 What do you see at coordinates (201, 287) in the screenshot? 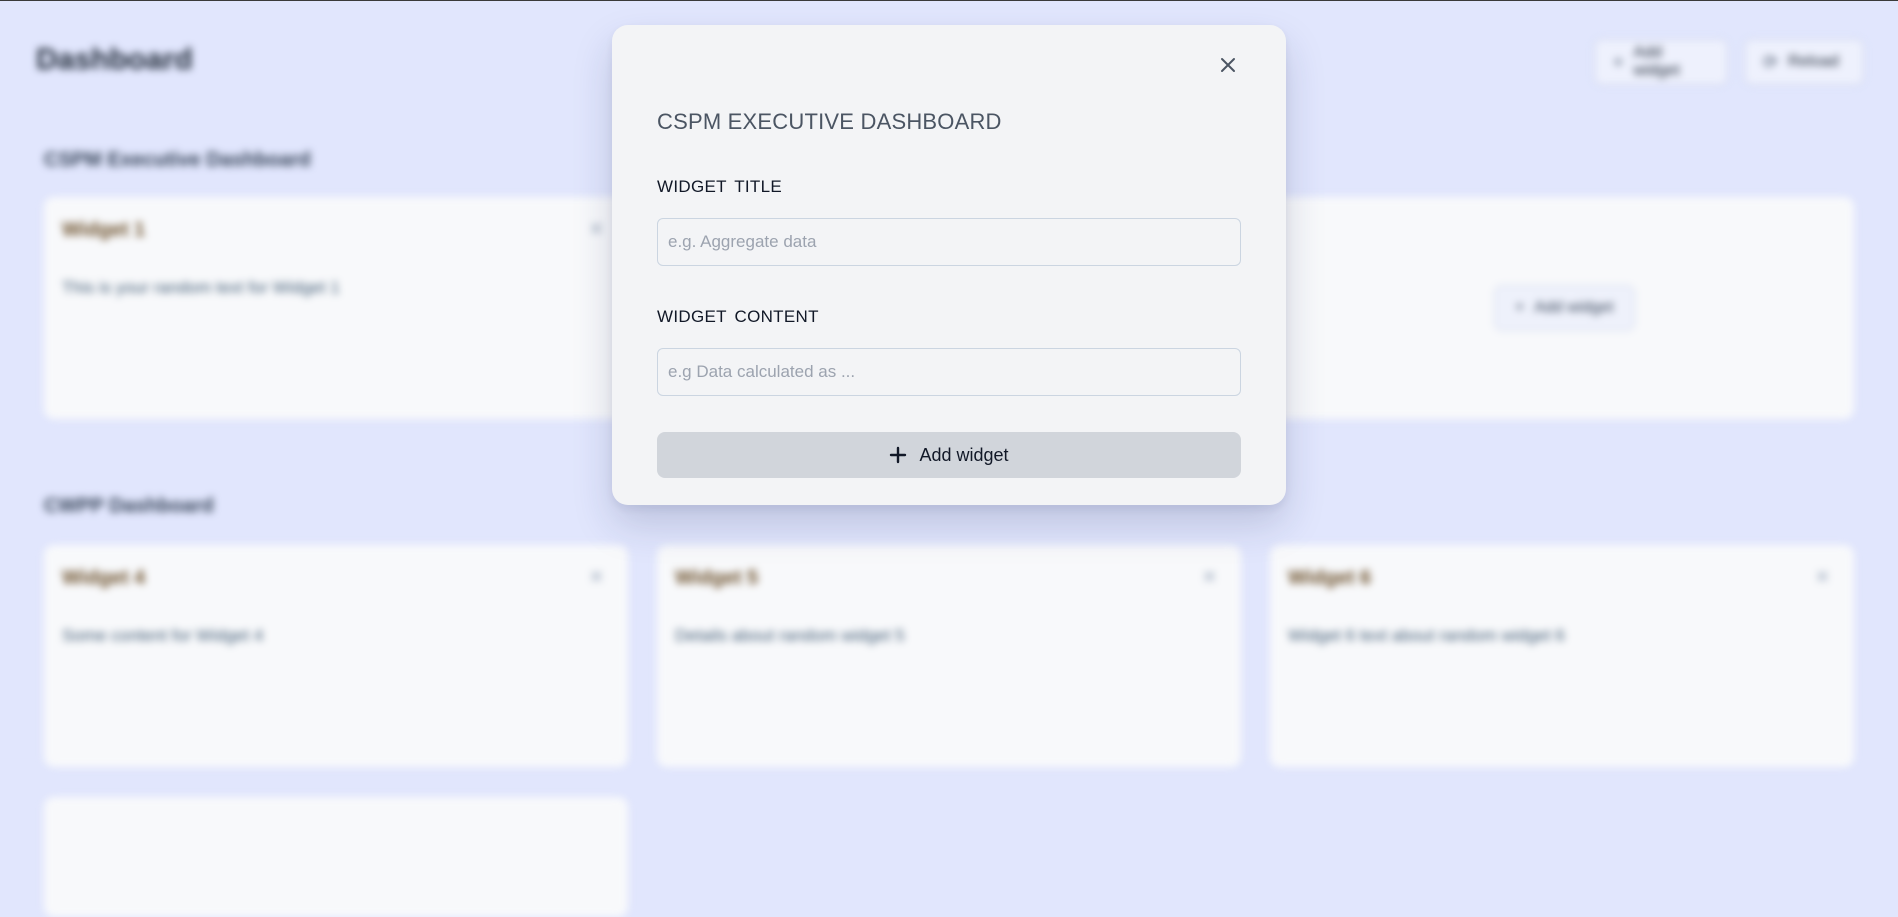
I see `widget-card-text: This is your random text for Widget 1` at bounding box center [201, 287].